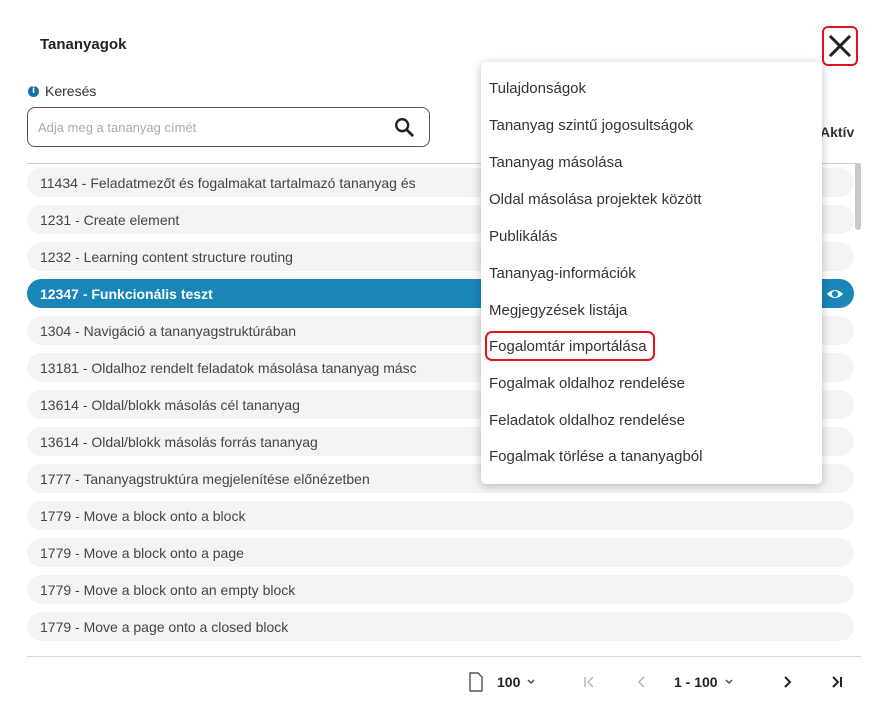  Describe the element at coordinates (587, 383) in the screenshot. I see `menu-item-assign-terms: Fogalmak oldalhoz rendelése` at that location.